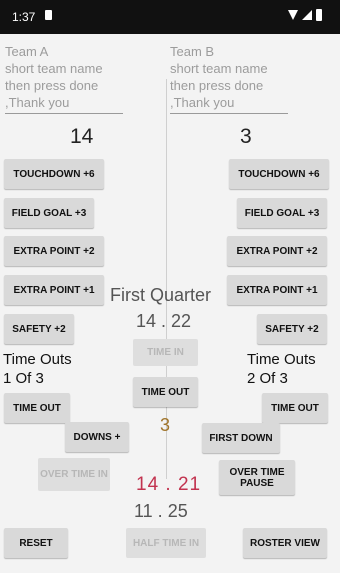  What do you see at coordinates (39, 329) in the screenshot?
I see `team-a-safety-button: SAFETY +2` at bounding box center [39, 329].